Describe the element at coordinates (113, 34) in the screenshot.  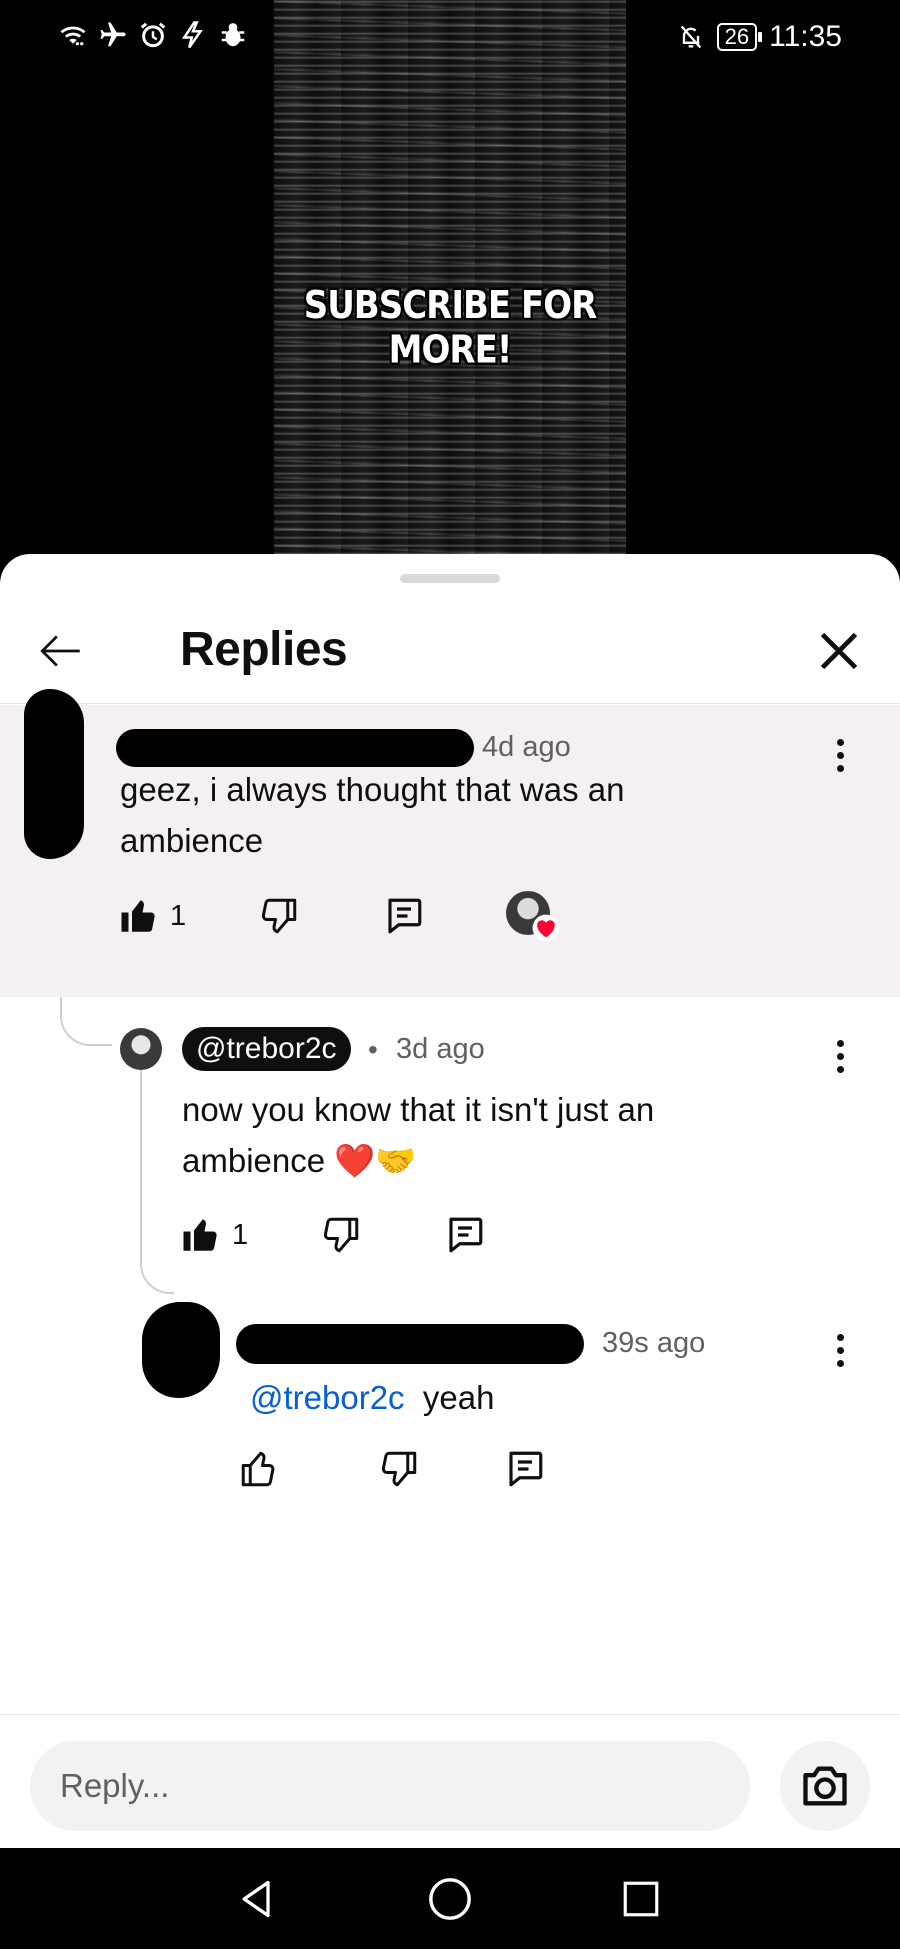
I see `airplane-icon` at that location.